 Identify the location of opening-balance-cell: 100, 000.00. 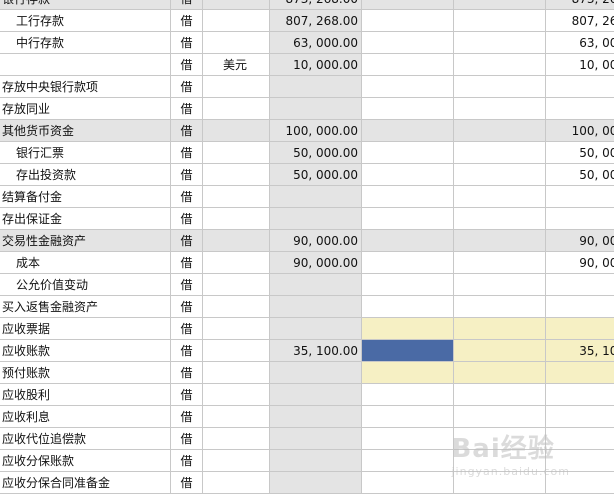
(316, 131).